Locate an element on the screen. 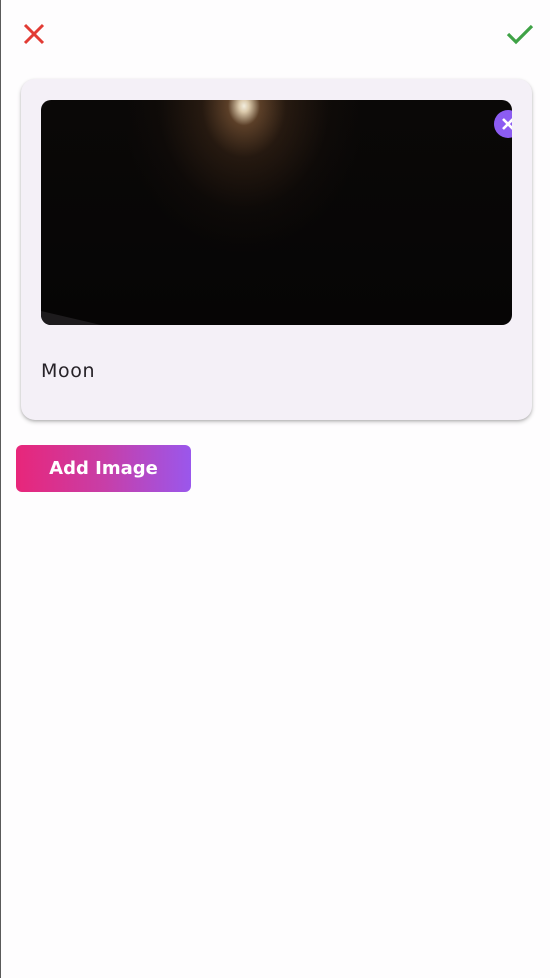 This screenshot has height=978, width=550. image-caption: Moon is located at coordinates (68, 371).